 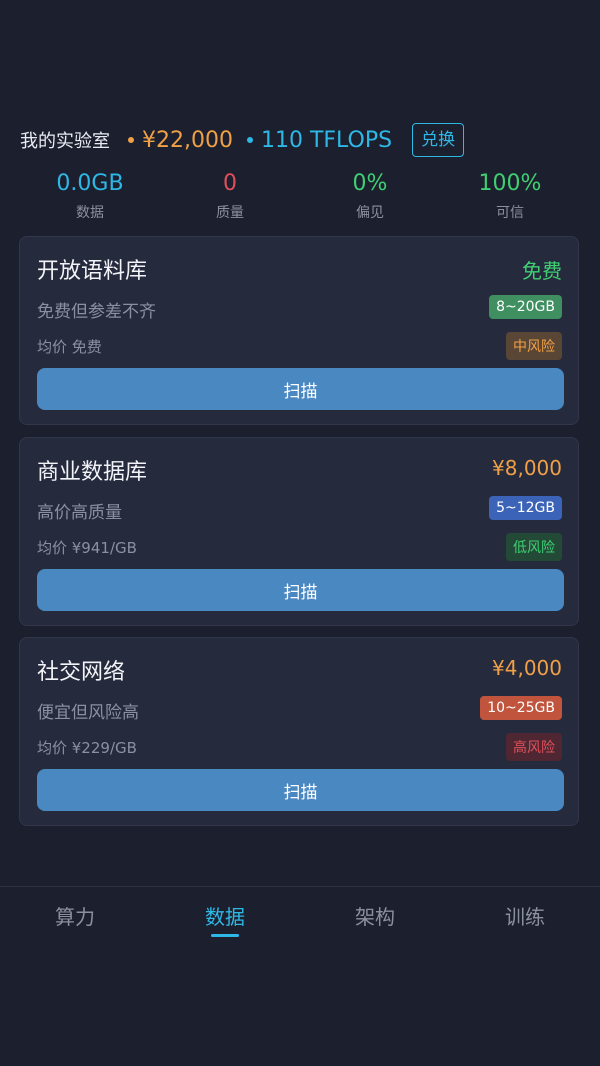 I want to click on risk-badge: 低风险, so click(x=534, y=547).